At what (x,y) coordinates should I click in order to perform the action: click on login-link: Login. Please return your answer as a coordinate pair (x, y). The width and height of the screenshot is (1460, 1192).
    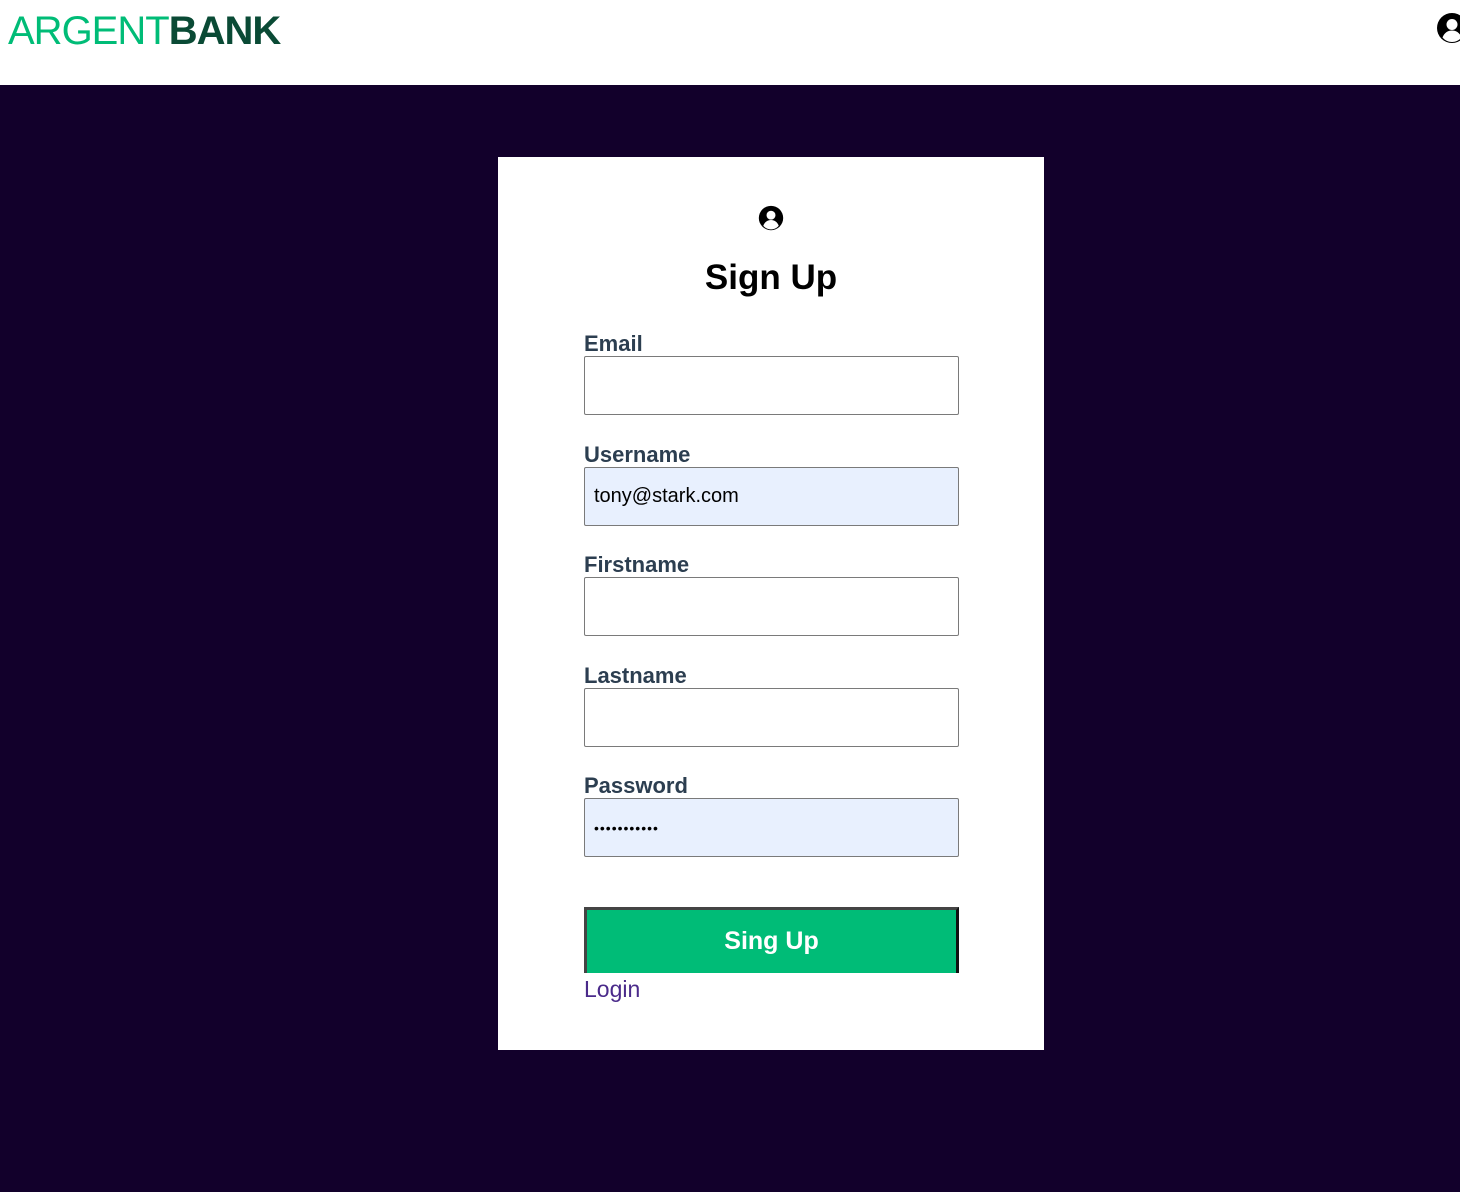
    Looking at the image, I should click on (612, 989).